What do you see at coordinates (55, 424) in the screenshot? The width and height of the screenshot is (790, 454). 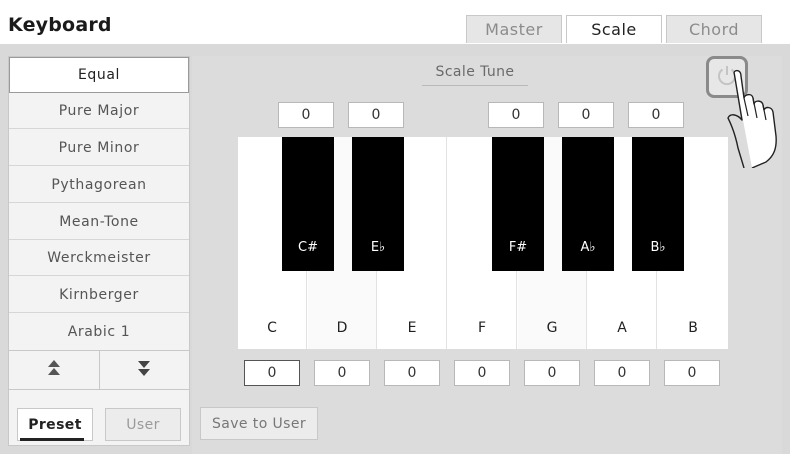 I see `preset-button: Preset` at bounding box center [55, 424].